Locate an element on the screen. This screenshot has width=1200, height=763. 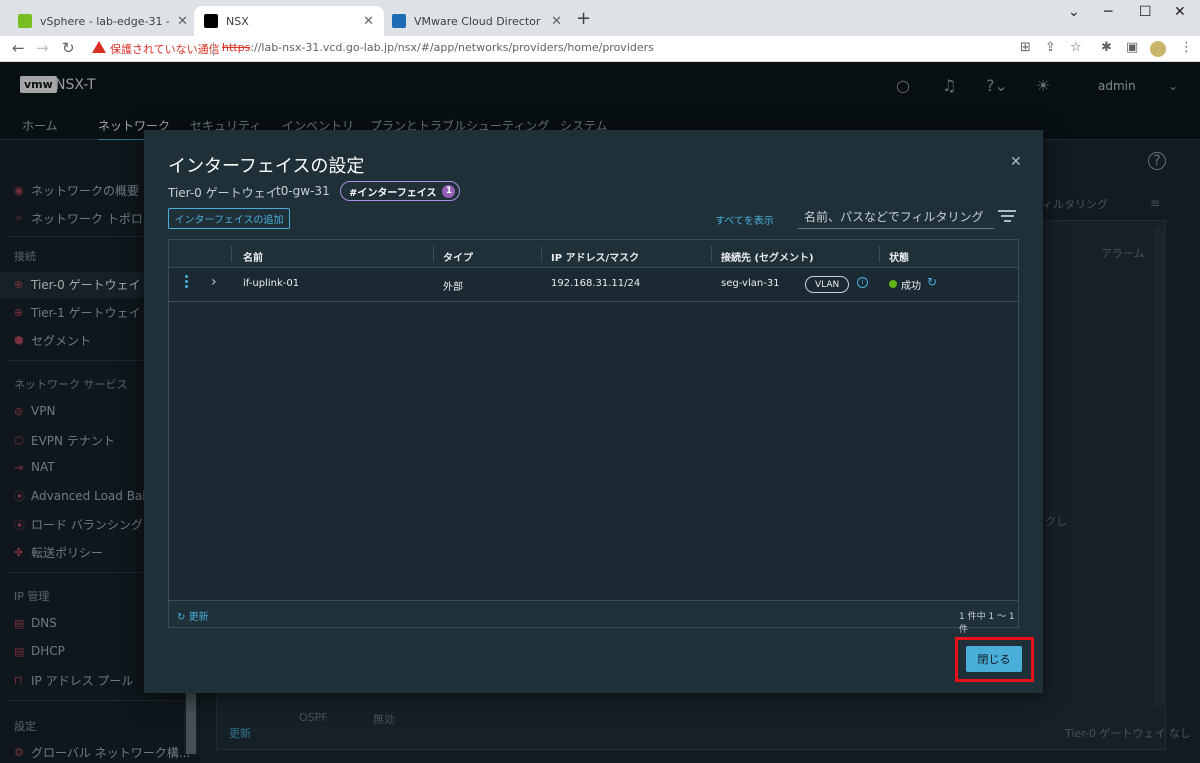
interface-ip: 192.168.31.11/24 is located at coordinates (596, 283).